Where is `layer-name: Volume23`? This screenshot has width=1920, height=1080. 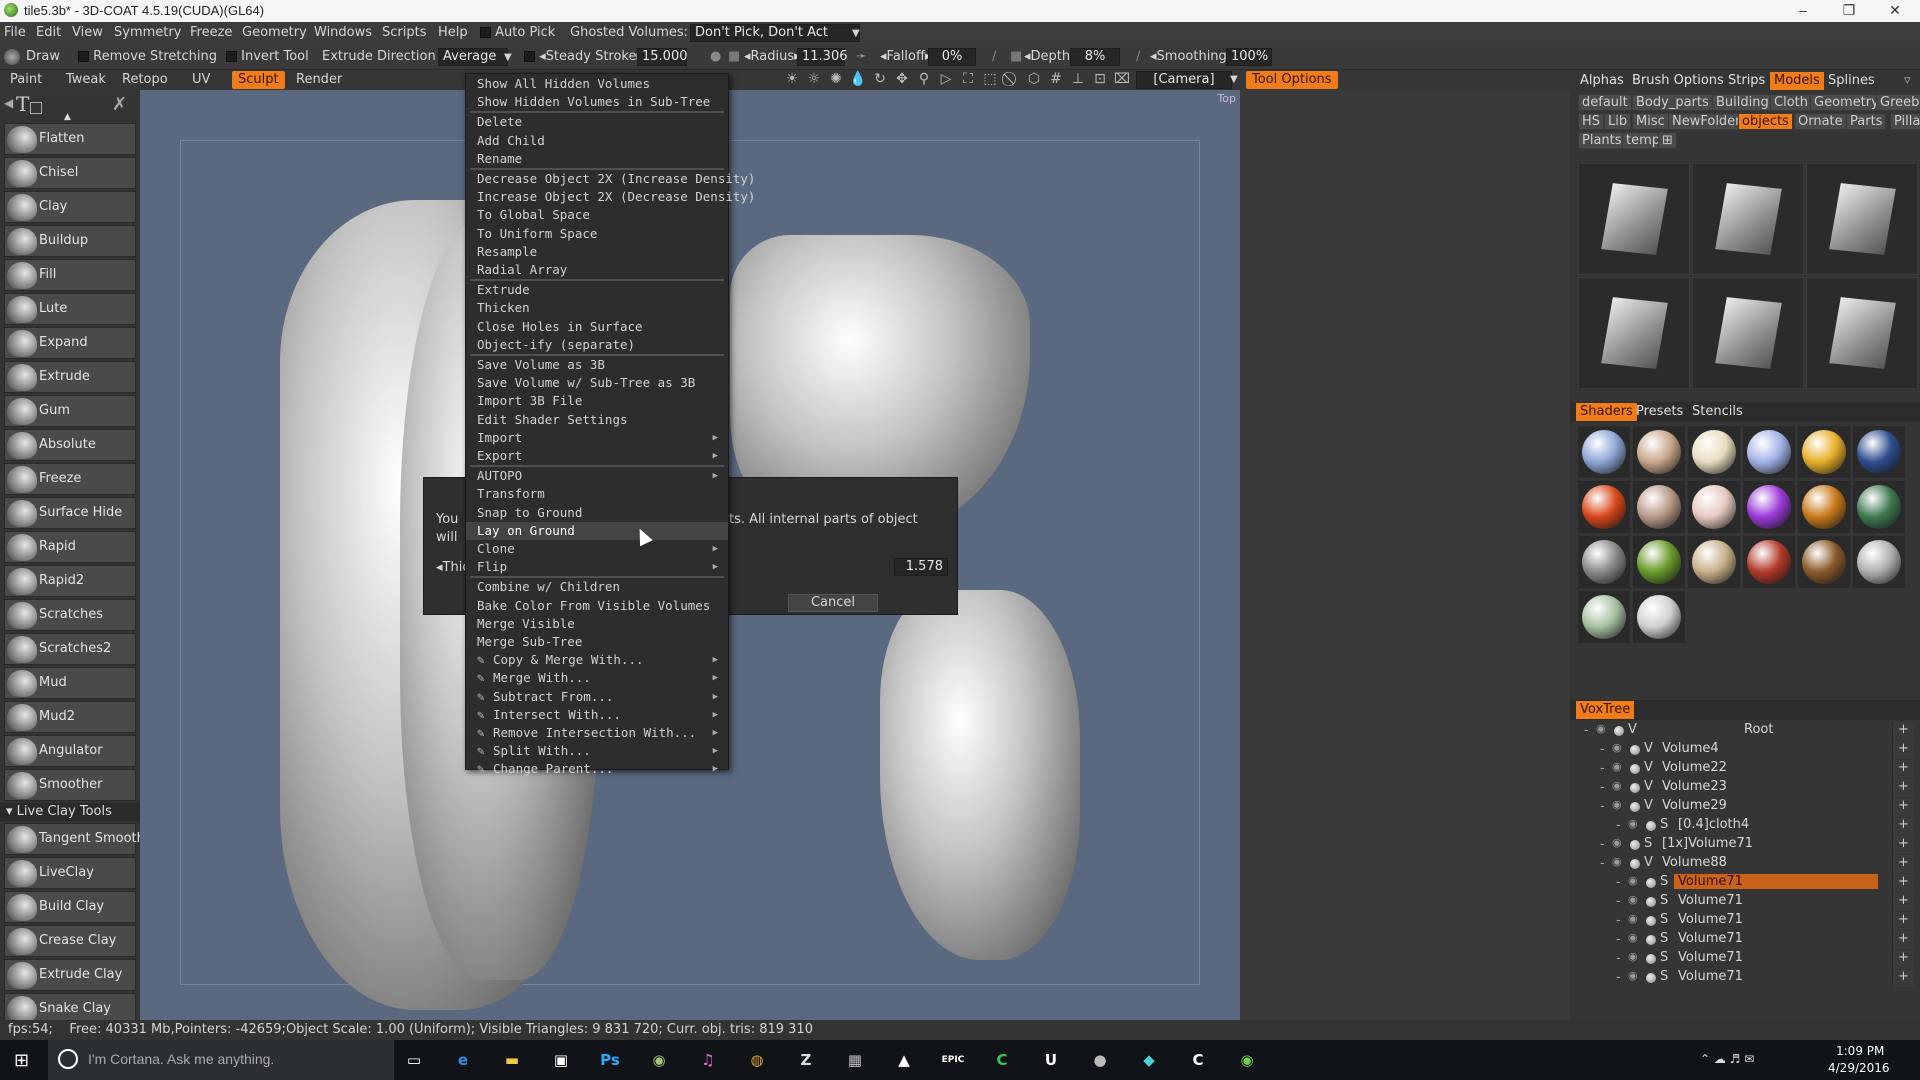
layer-name: Volume23 is located at coordinates (1694, 786).